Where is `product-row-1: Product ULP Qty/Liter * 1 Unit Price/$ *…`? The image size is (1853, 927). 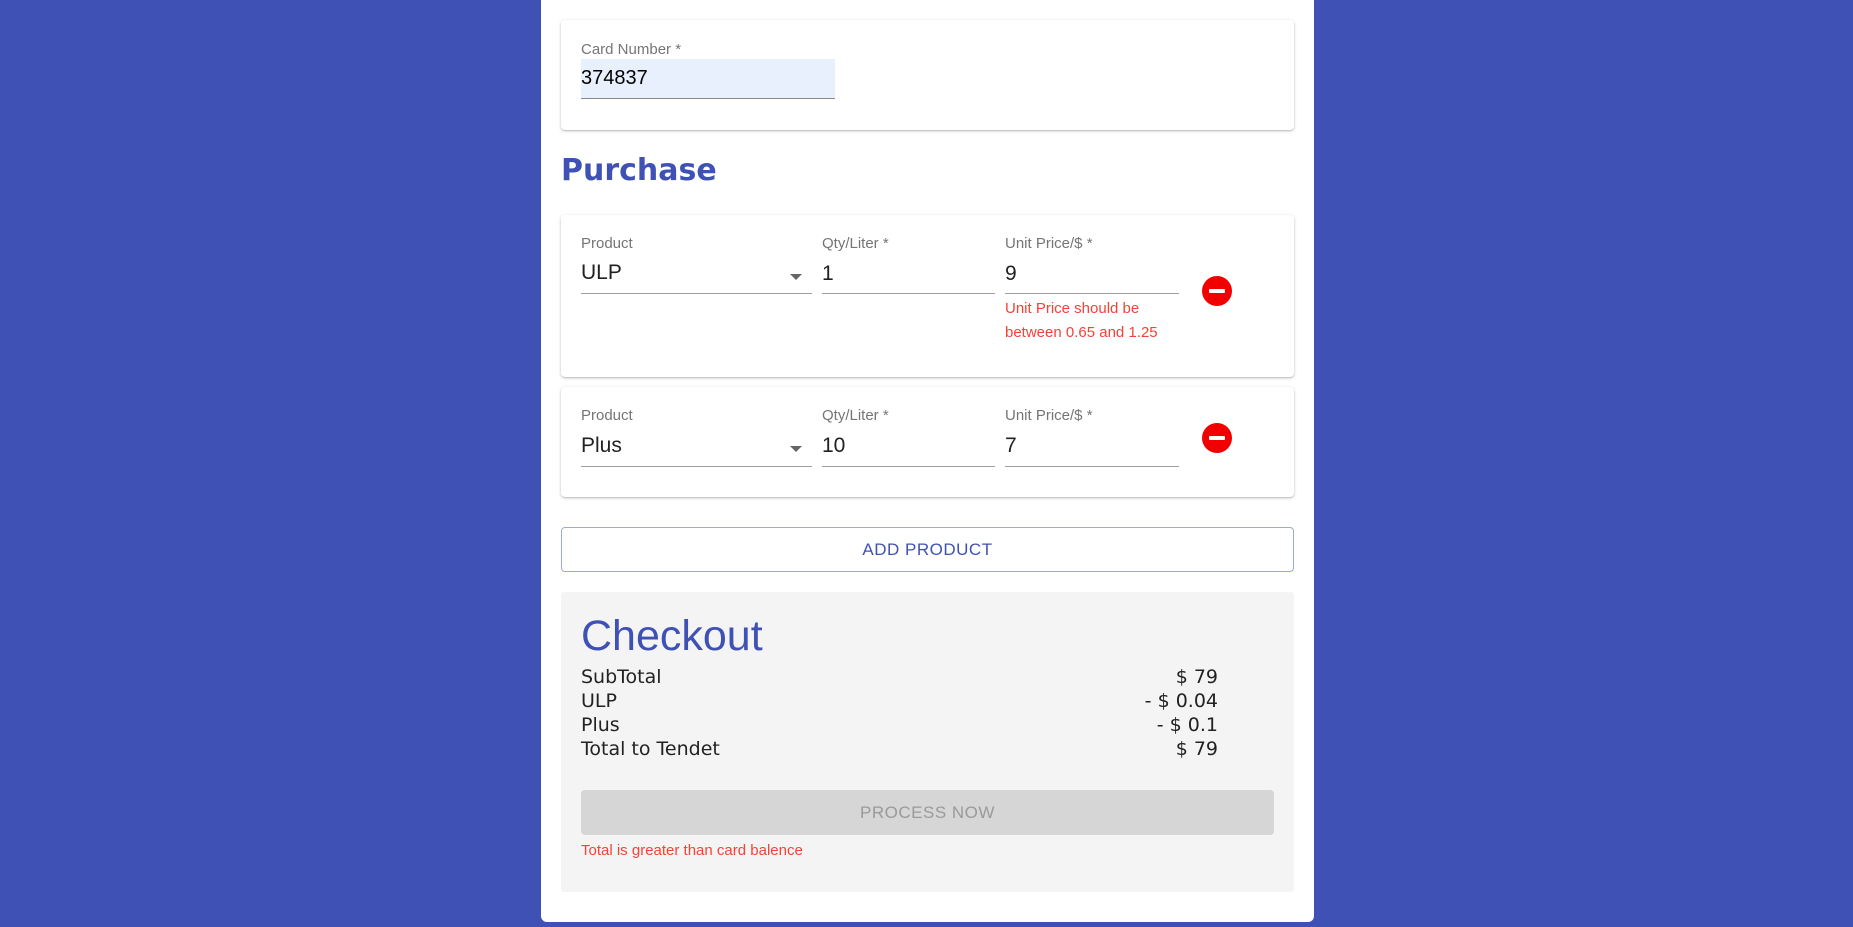
product-row-1: Product ULP Qty/Liter * 1 Unit Price/$ *… is located at coordinates (927, 296).